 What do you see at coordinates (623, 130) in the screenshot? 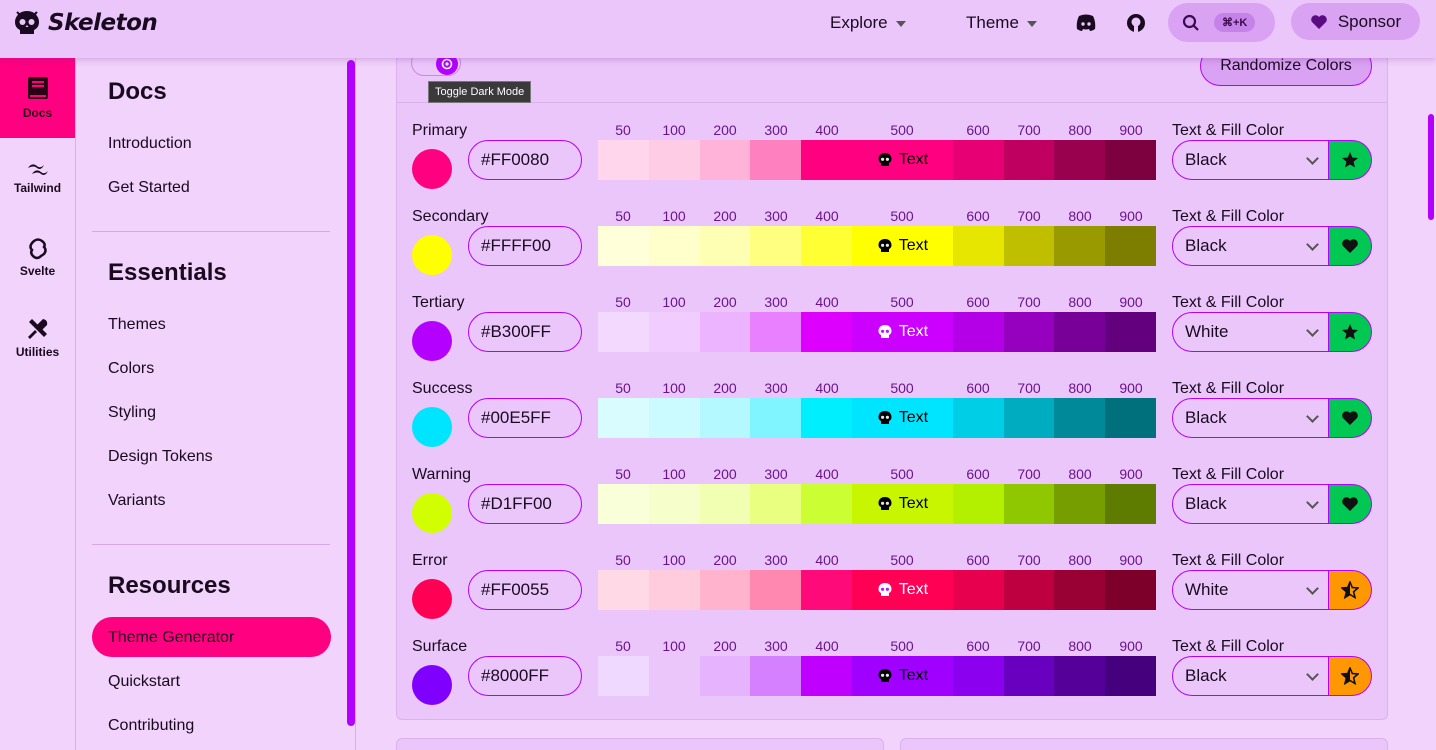
I see `shade-label: 50` at bounding box center [623, 130].